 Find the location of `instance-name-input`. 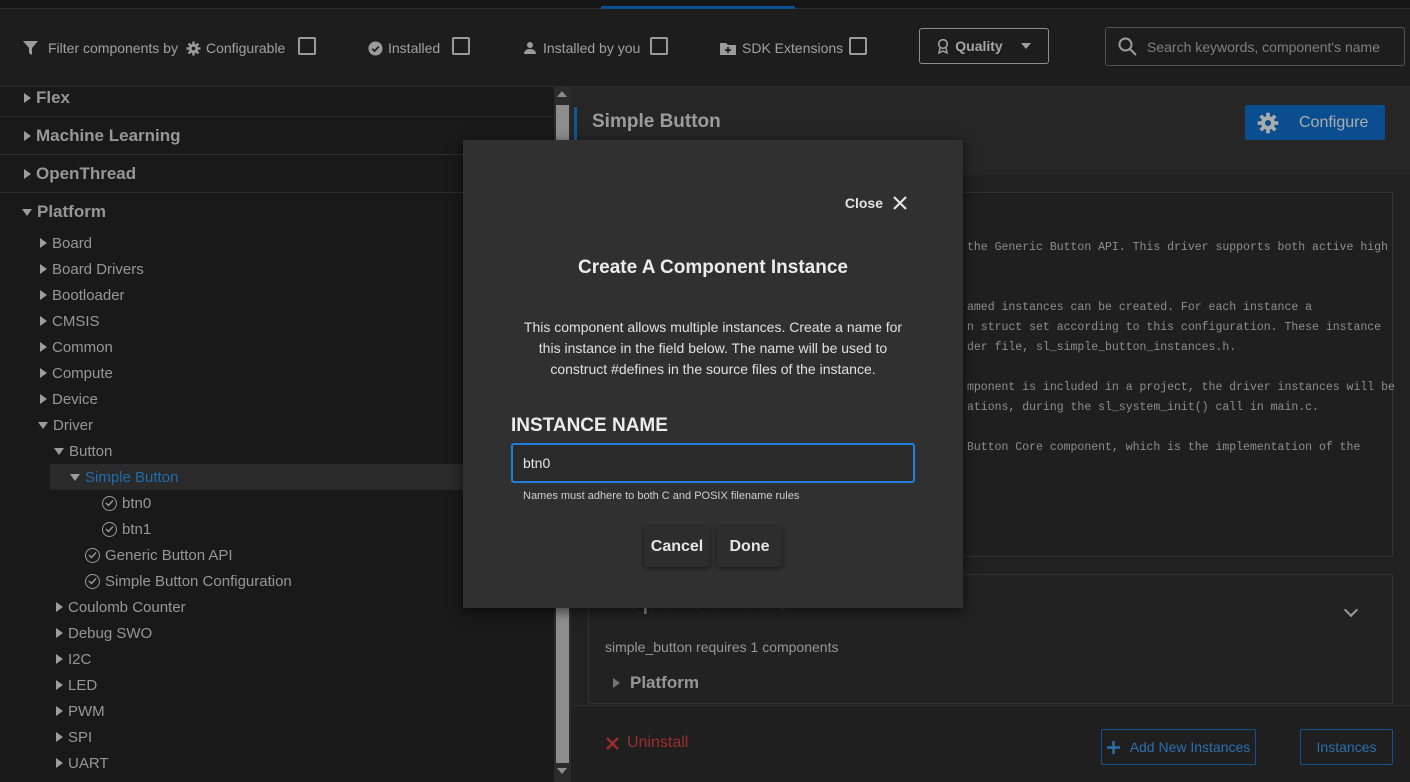

instance-name-input is located at coordinates (713, 463).